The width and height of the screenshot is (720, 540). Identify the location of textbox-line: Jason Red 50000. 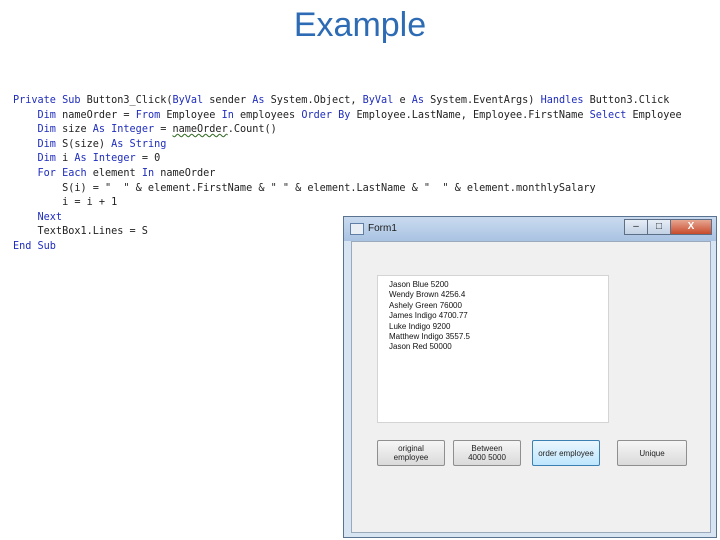
(420, 347).